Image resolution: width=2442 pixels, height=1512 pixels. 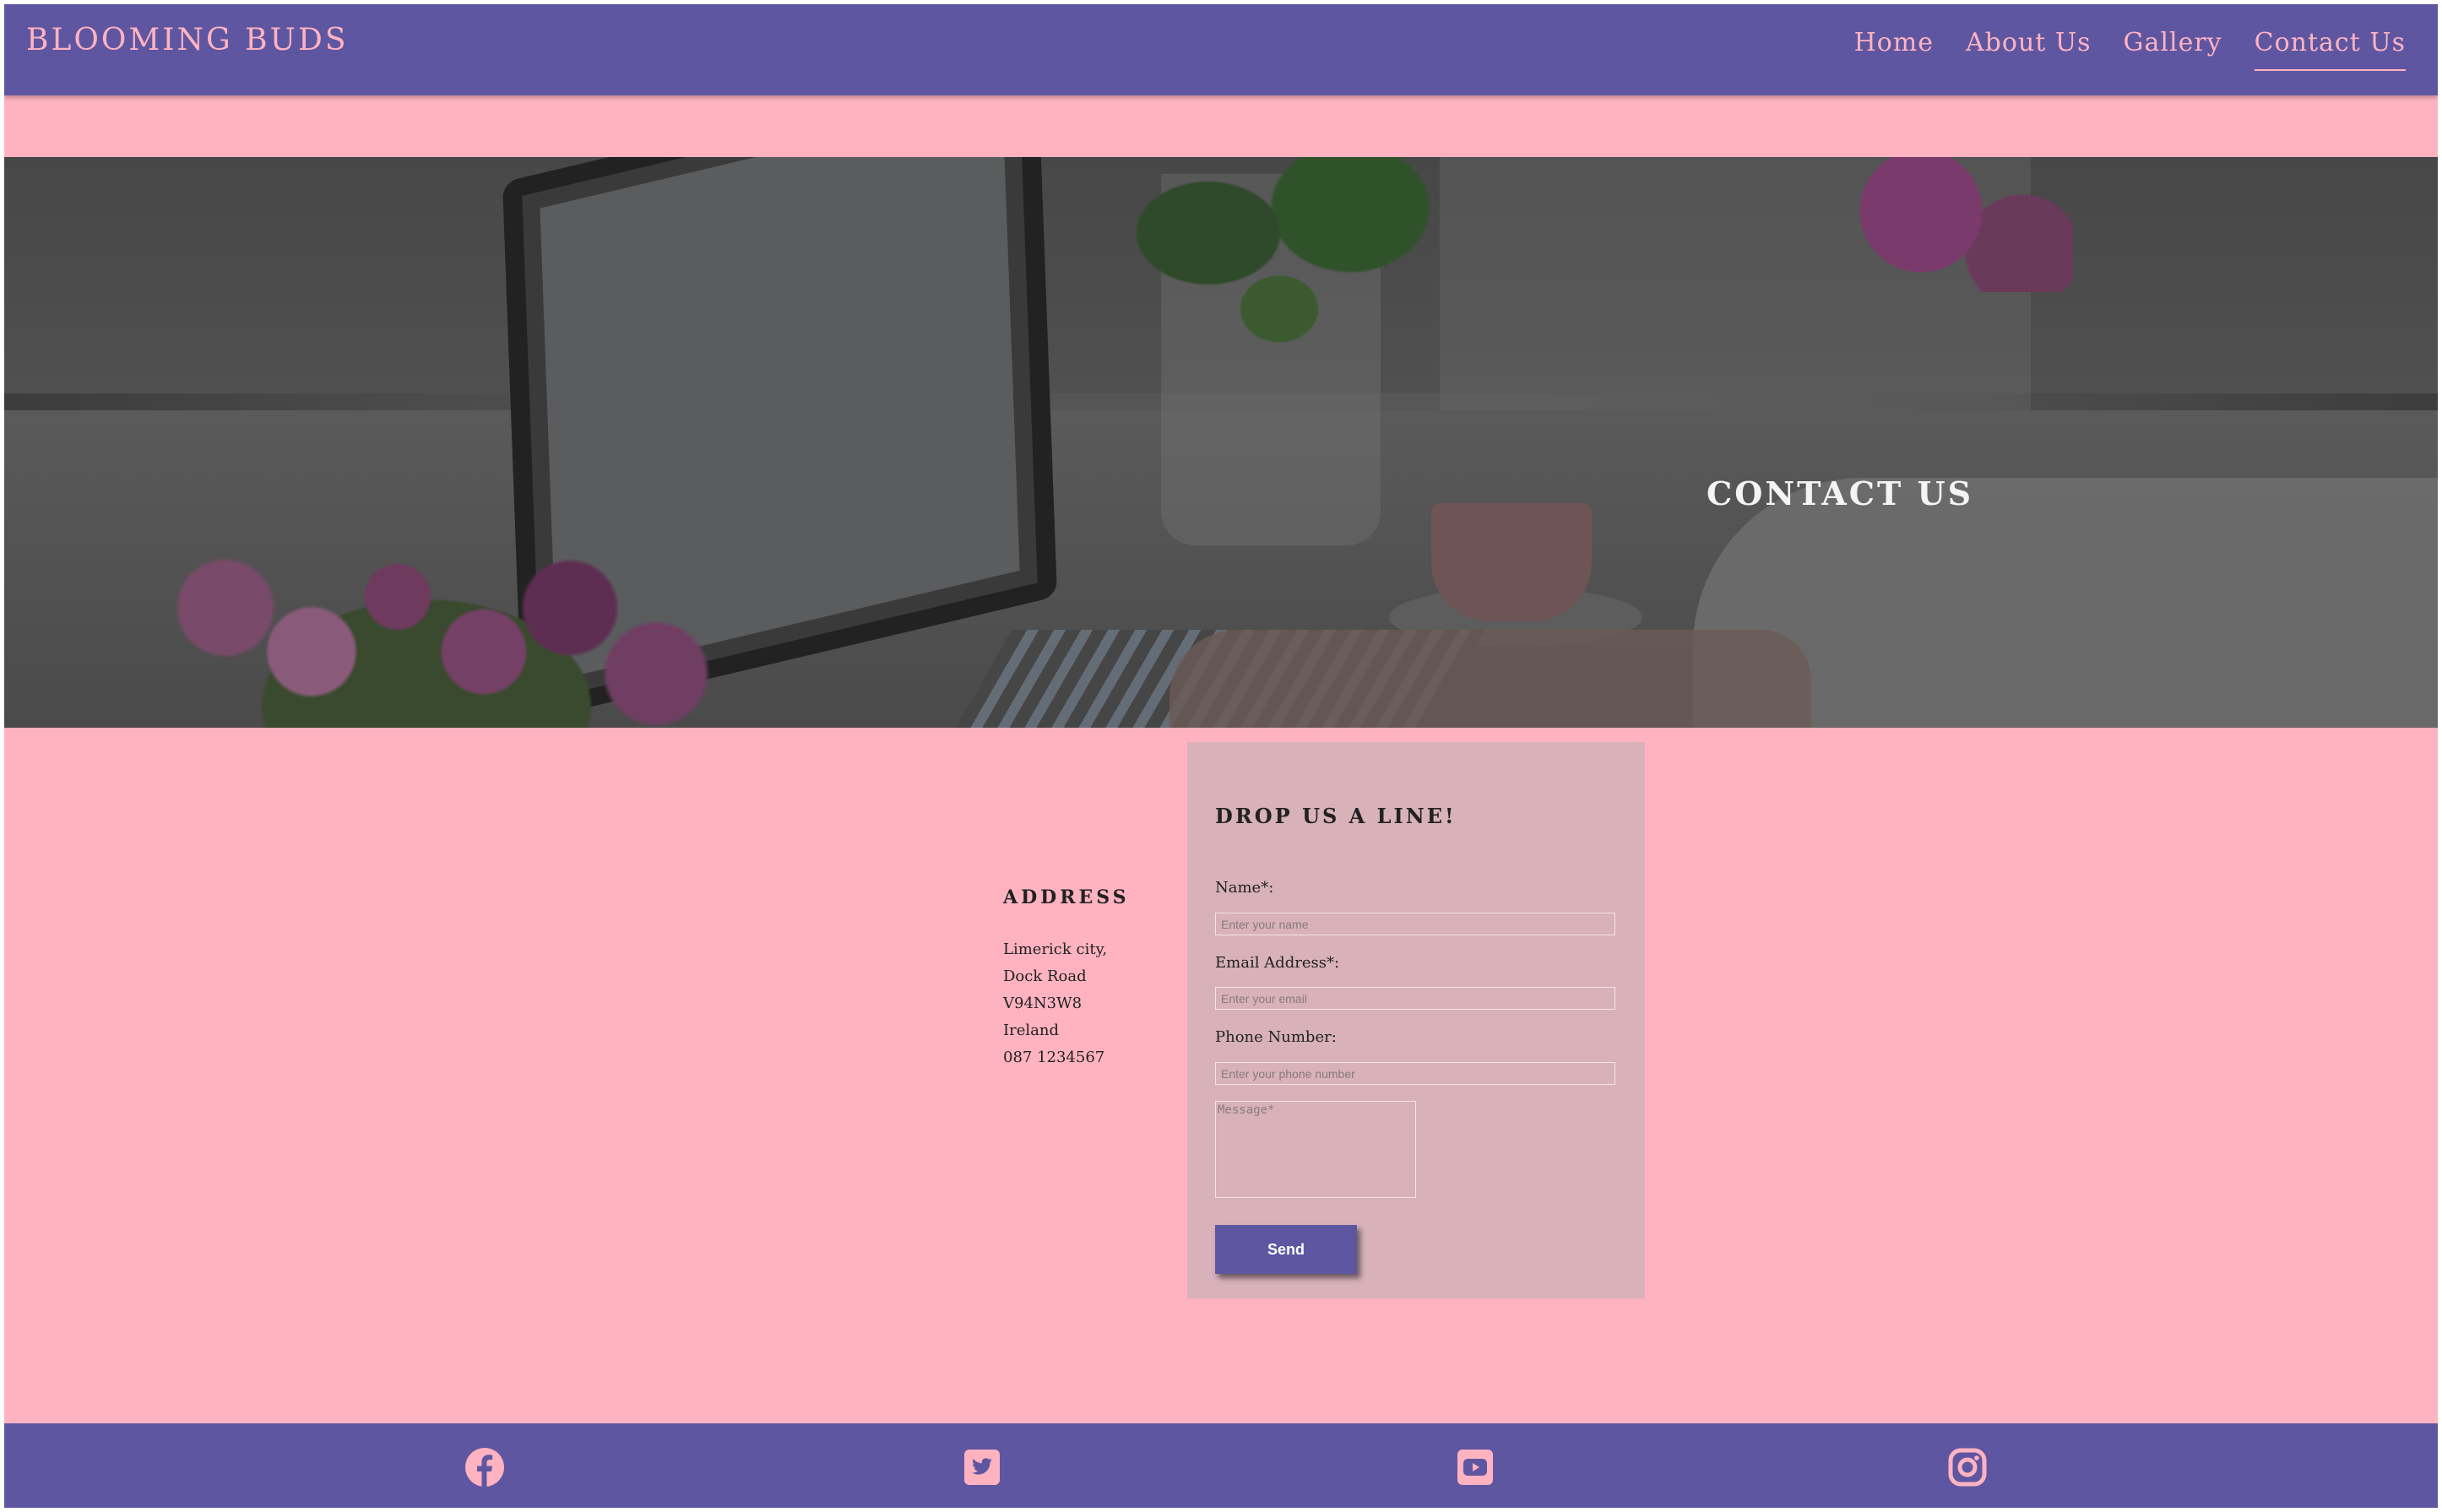 What do you see at coordinates (1894, 49) in the screenshot?
I see `nav-link-home: Home` at bounding box center [1894, 49].